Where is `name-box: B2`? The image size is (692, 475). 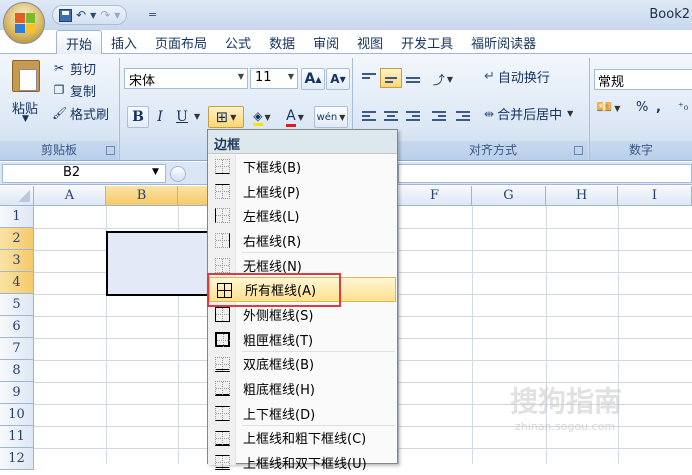 name-box: B2 is located at coordinates (84, 173).